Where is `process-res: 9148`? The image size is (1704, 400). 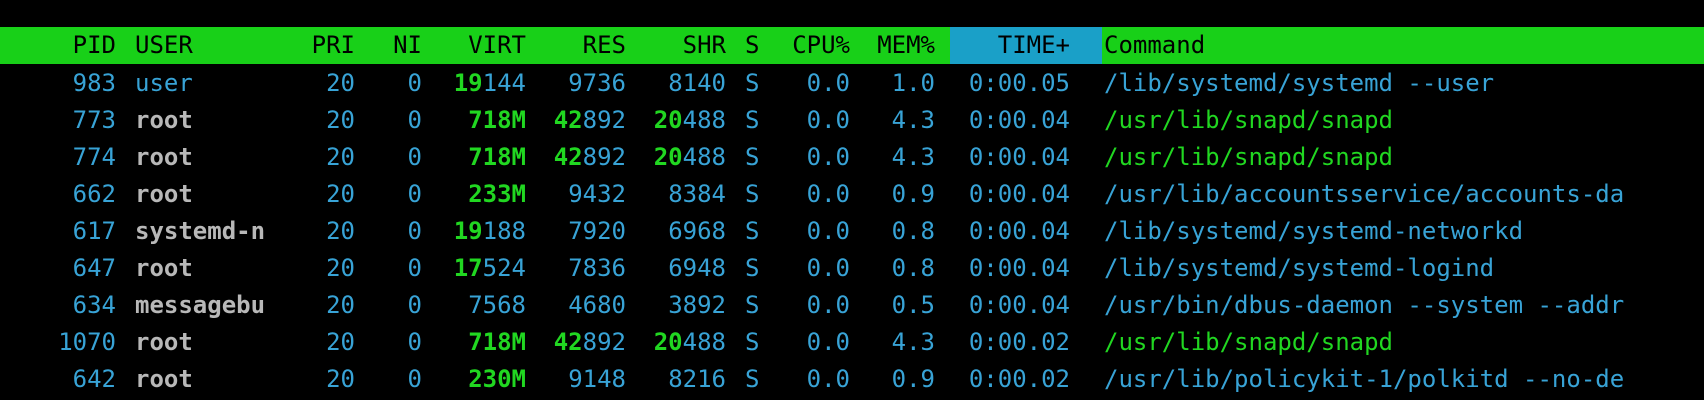
process-res: 9148 is located at coordinates (578, 379).